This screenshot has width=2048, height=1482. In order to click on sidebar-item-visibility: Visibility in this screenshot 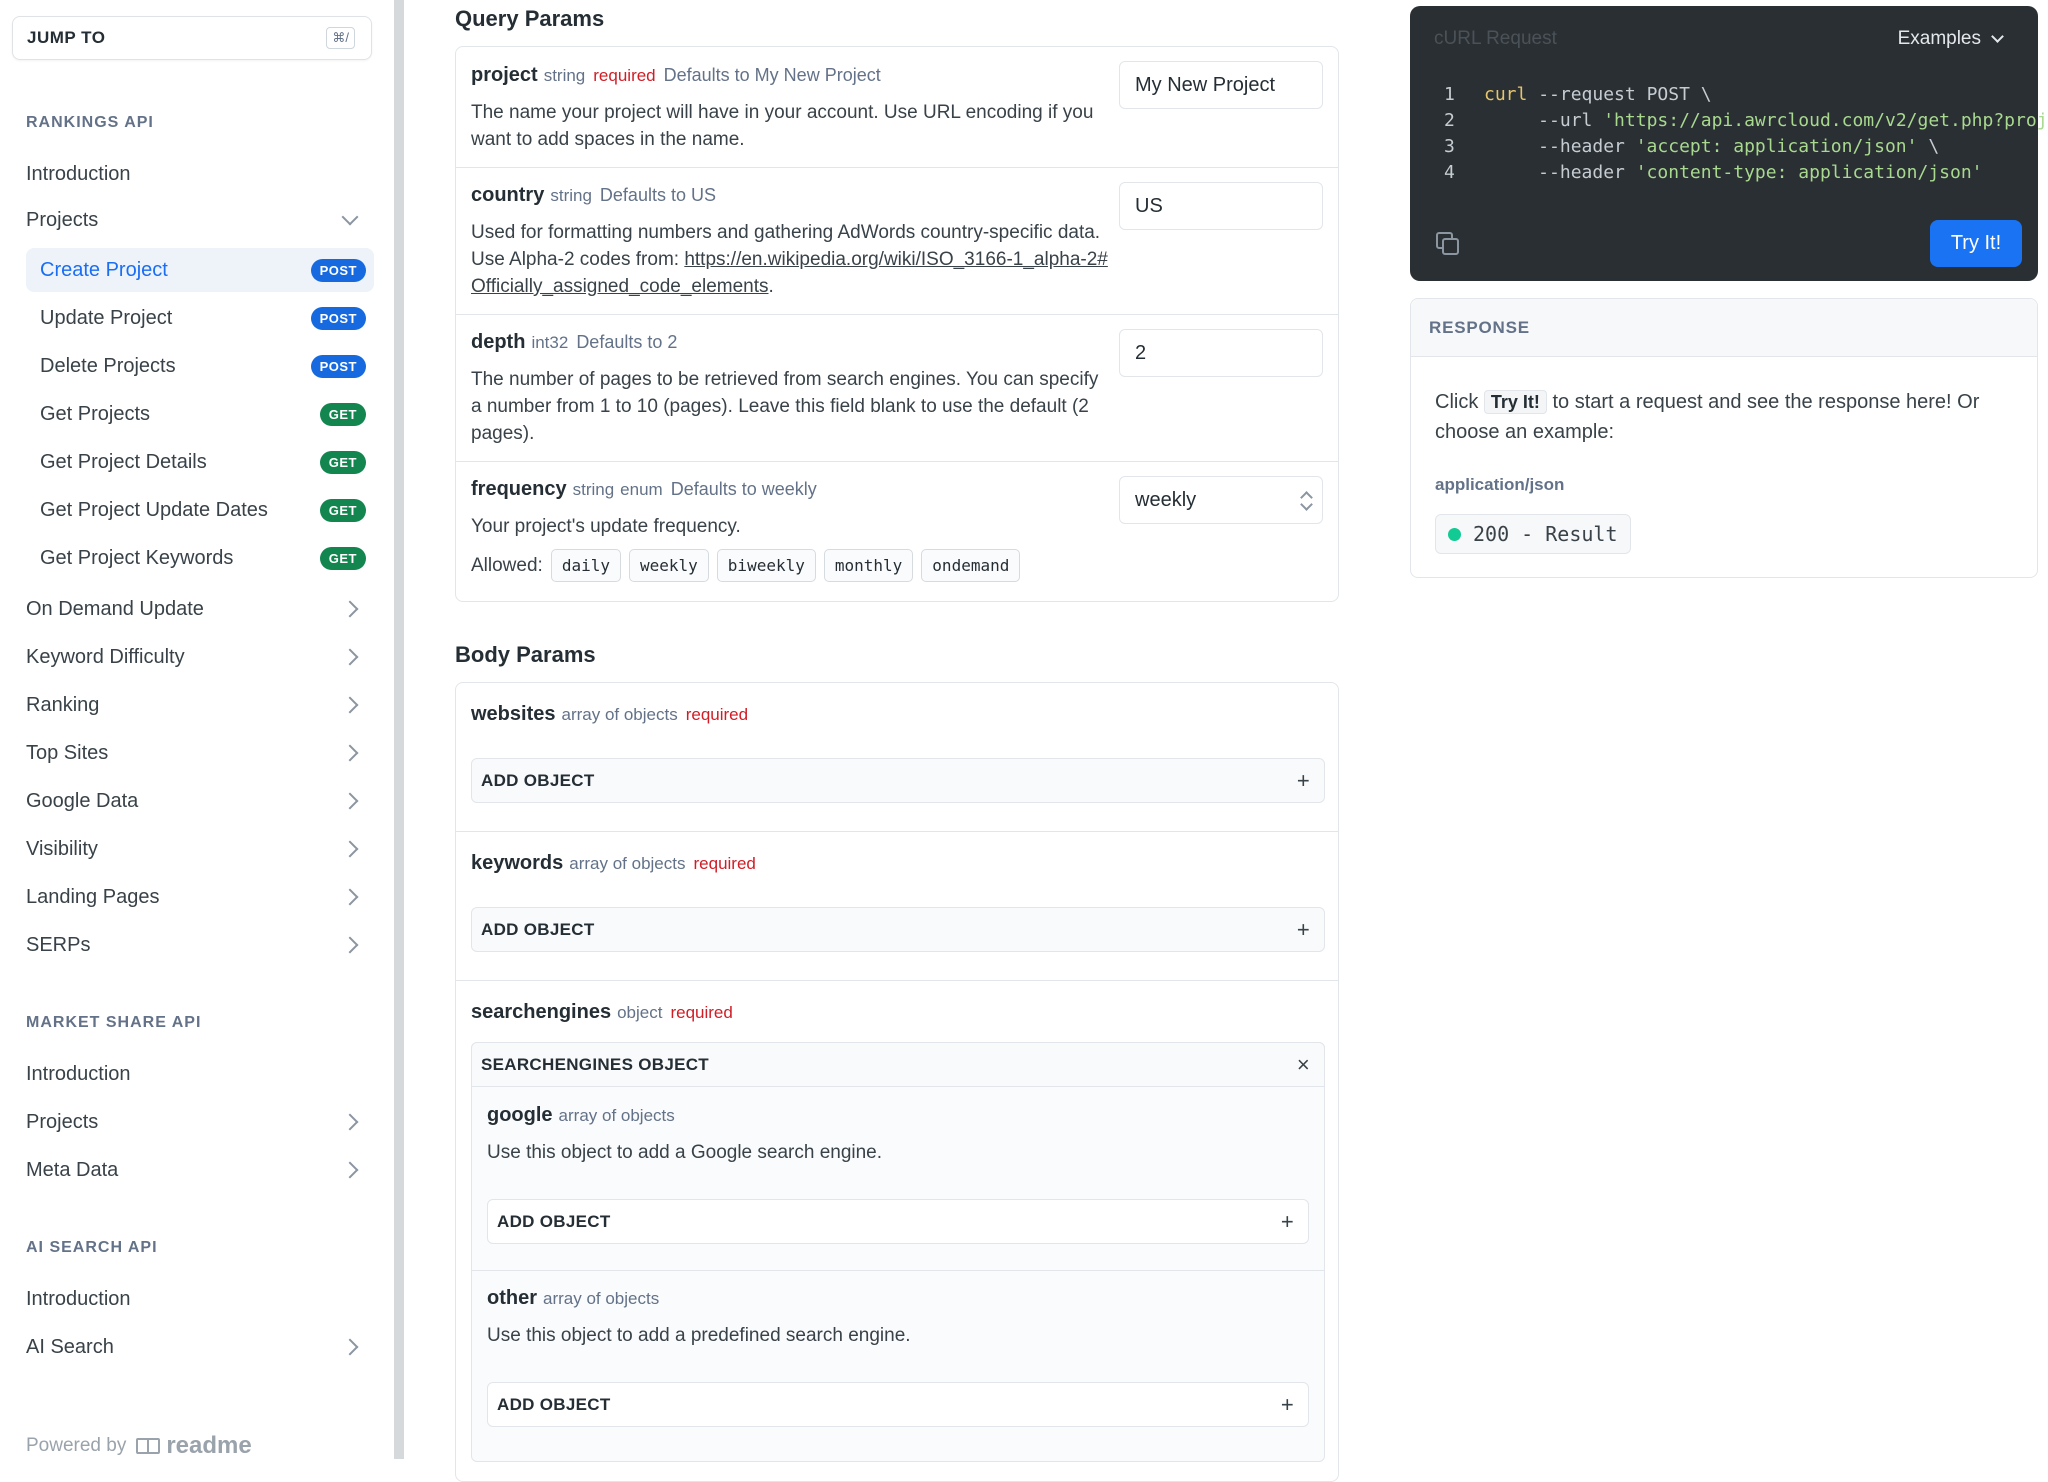, I will do `click(199, 849)`.